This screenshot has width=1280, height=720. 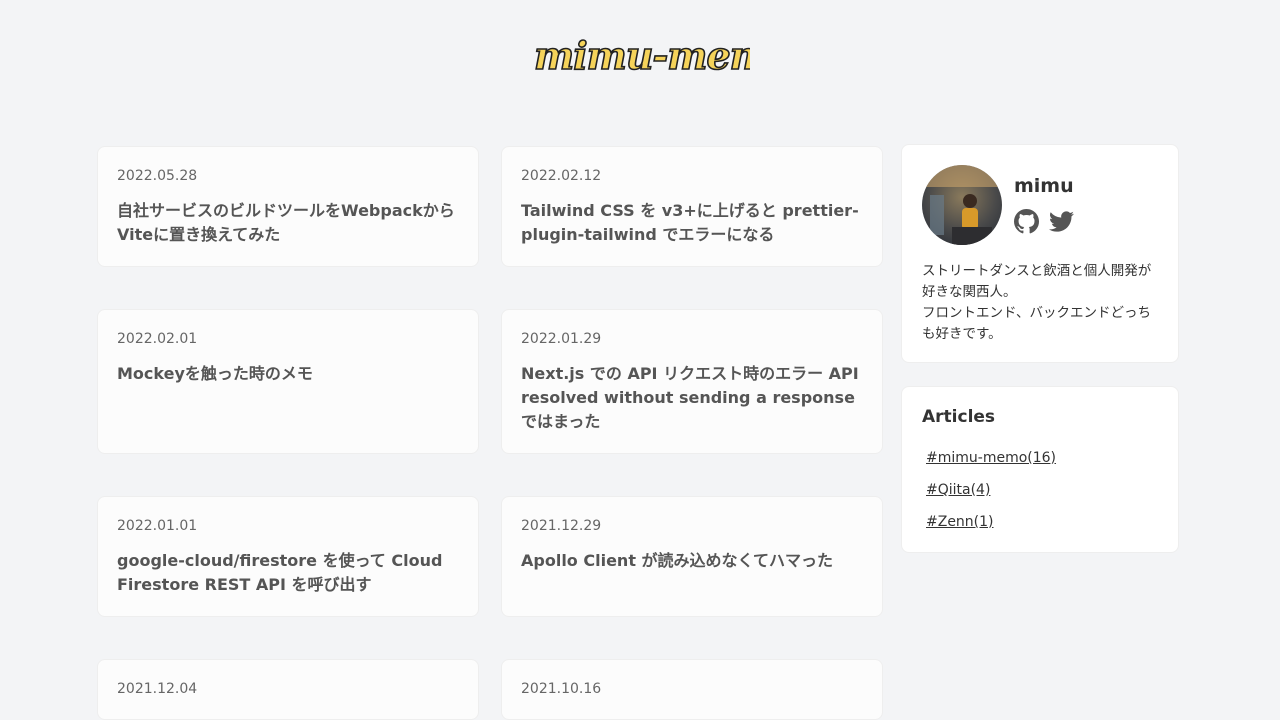 I want to click on post-card: 2022.02.01 Mockeyを触った時のメモ, so click(x=288, y=381).